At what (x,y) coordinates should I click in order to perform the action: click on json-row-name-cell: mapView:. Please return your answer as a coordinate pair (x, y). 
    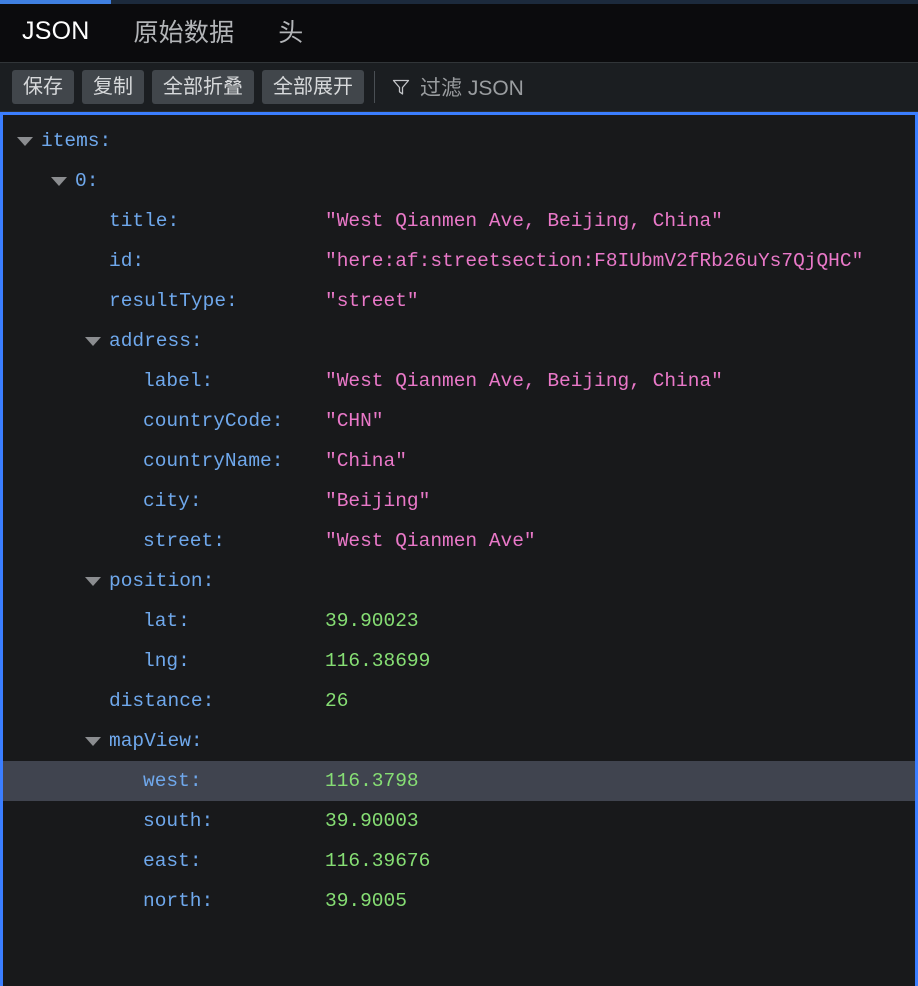
    Looking at the image, I should click on (164, 741).